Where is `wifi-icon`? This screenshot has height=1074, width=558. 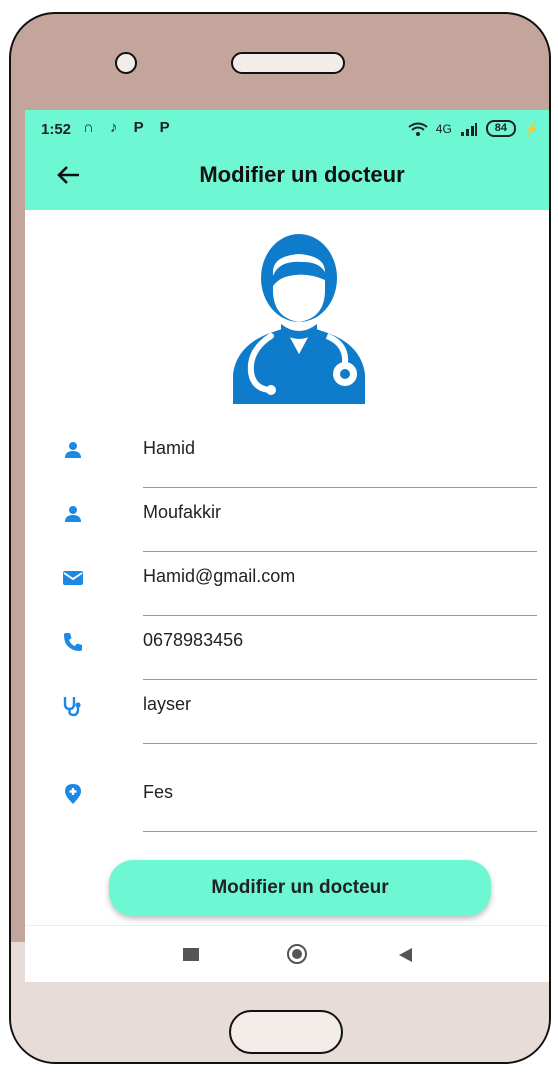 wifi-icon is located at coordinates (418, 129).